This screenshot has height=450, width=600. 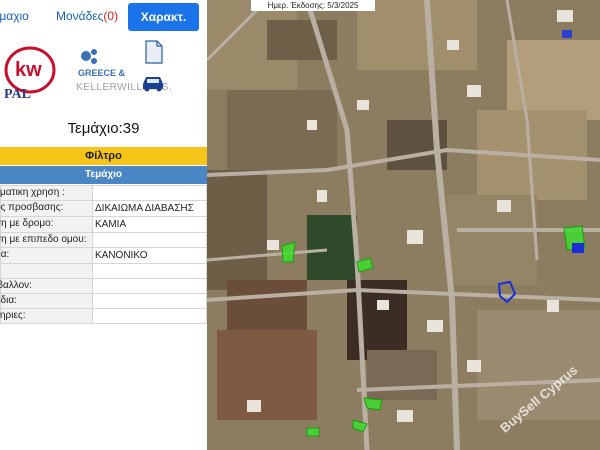 What do you see at coordinates (103, 128) in the screenshot?
I see `parcel-title: Τεμάχιο:39` at bounding box center [103, 128].